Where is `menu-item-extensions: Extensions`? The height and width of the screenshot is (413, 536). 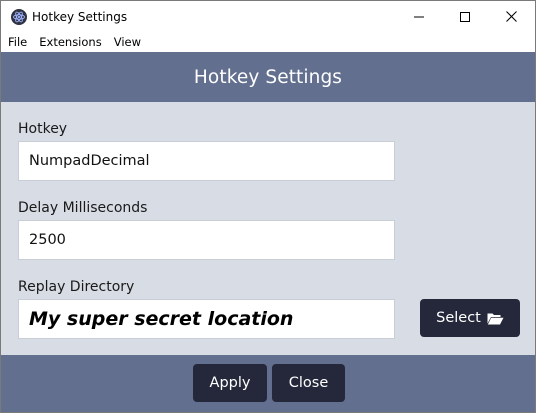
menu-item-extensions: Extensions is located at coordinates (70, 42).